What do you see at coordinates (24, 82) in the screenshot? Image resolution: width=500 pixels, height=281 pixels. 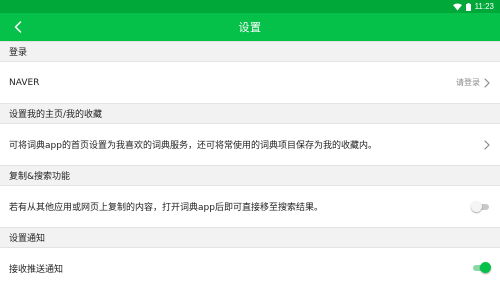 I see `naver-label: NAVER` at bounding box center [24, 82].